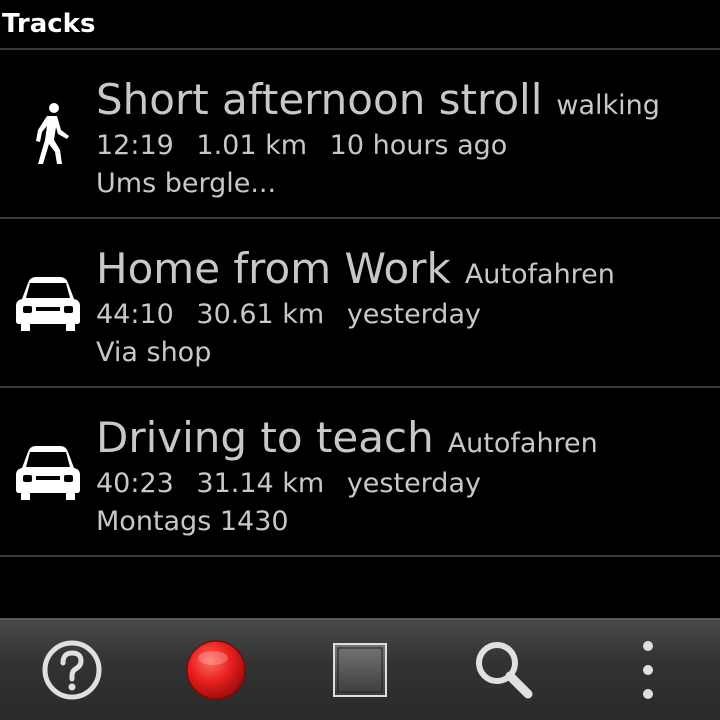 This screenshot has height=720, width=720. Describe the element at coordinates (265, 437) in the screenshot. I see `track-name: Driving to teach` at that location.